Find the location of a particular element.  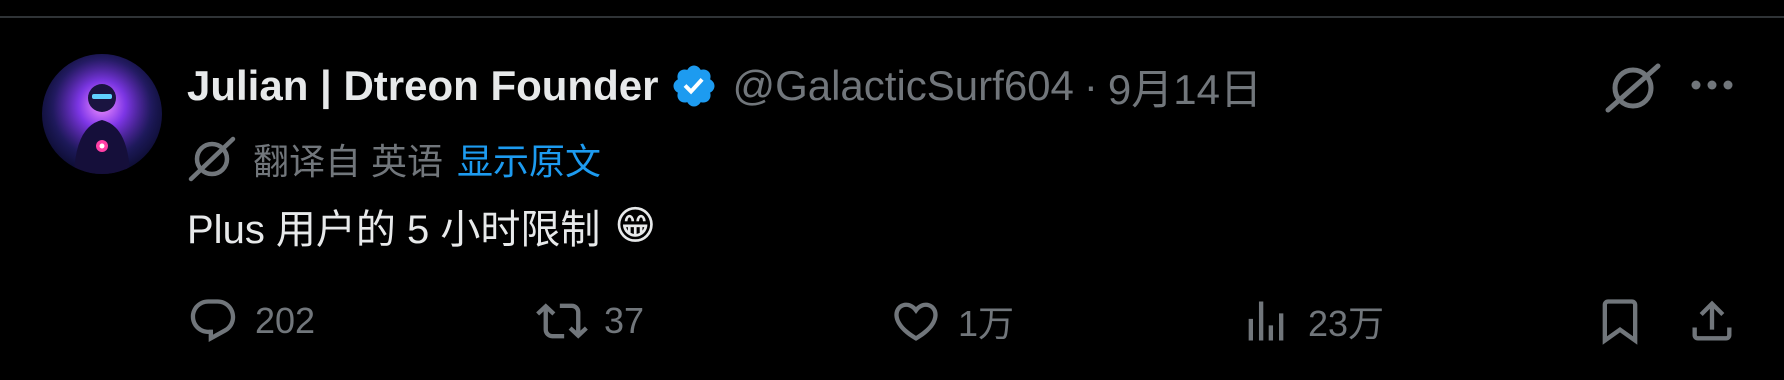

tweet-text: Plus 用户的 5 小时限制 😁 is located at coordinates (421, 226).